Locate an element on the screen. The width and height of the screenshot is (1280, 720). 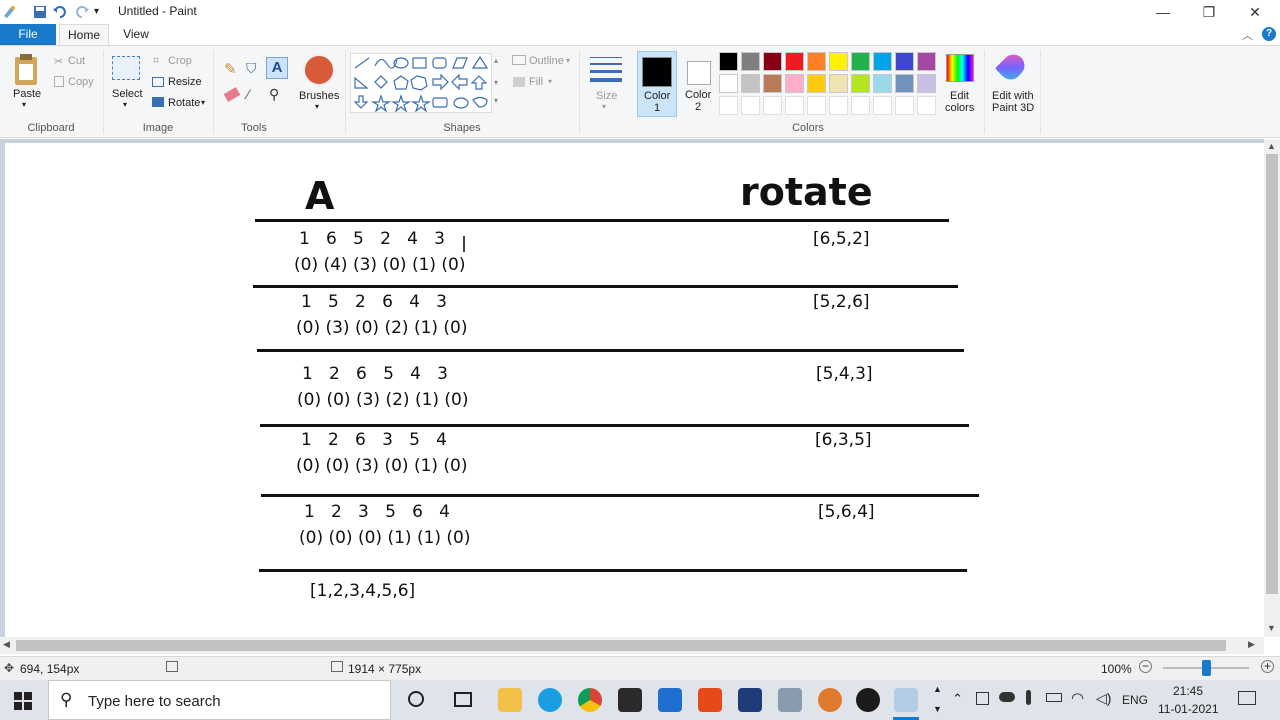
edit-with-paint3d-button: Edit with Paint 3D is located at coordinates (1012, 84).